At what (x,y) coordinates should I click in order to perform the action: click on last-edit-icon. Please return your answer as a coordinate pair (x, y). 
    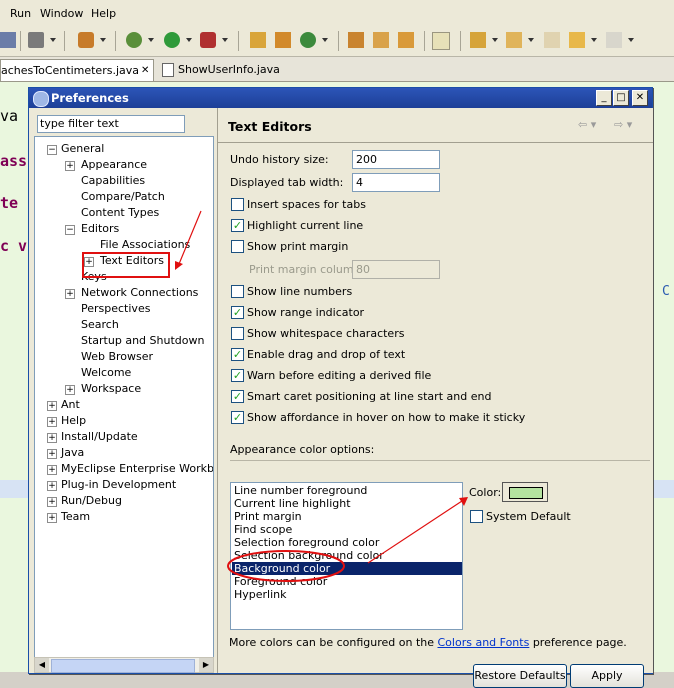
    Looking at the image, I should click on (552, 40).